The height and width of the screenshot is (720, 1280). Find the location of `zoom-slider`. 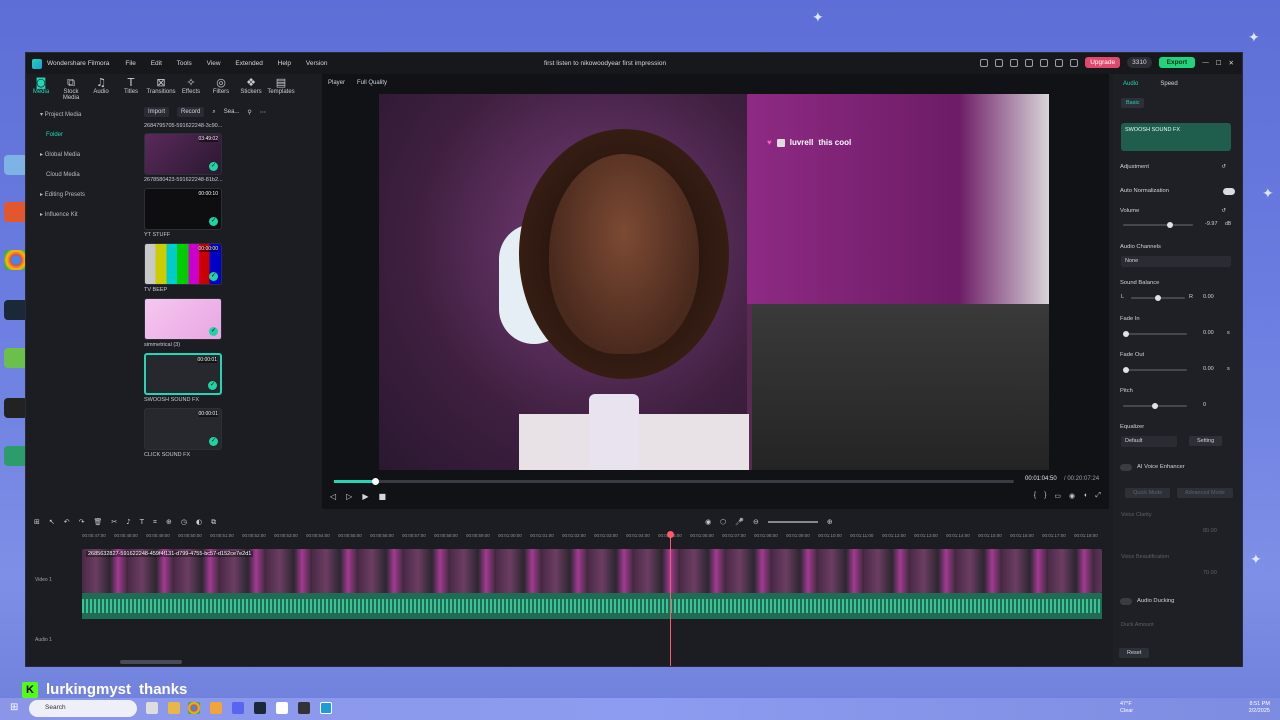

zoom-slider is located at coordinates (792, 522).